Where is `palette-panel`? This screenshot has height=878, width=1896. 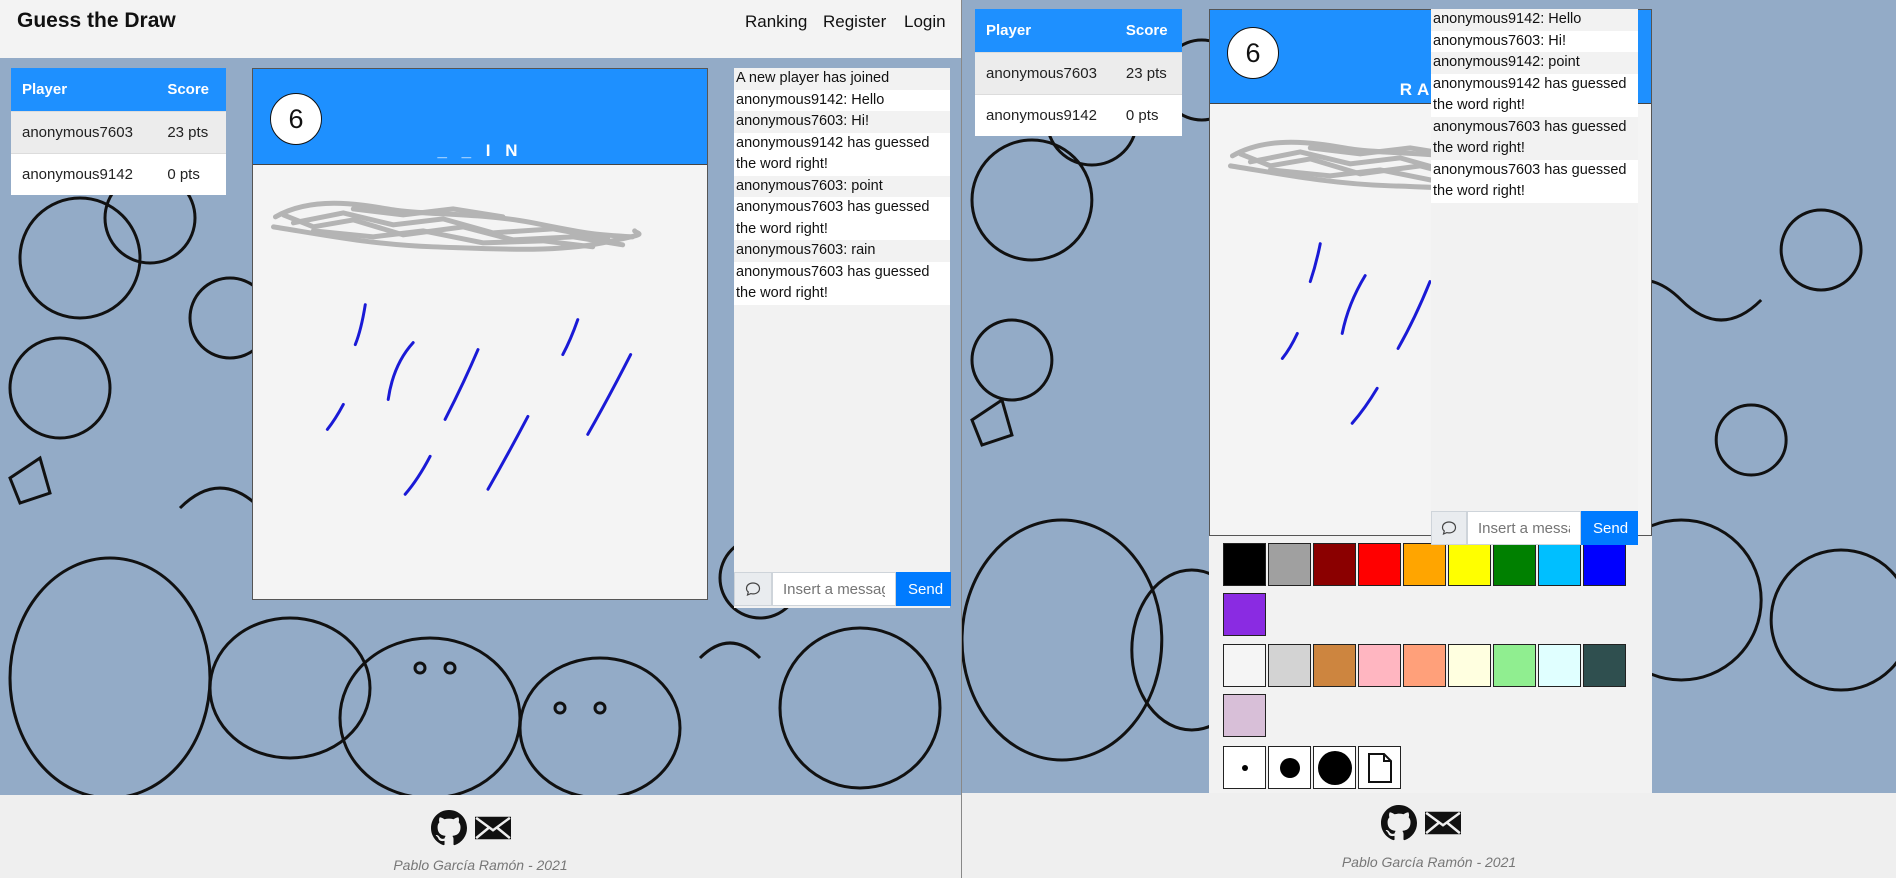 palette-panel is located at coordinates (1430, 664).